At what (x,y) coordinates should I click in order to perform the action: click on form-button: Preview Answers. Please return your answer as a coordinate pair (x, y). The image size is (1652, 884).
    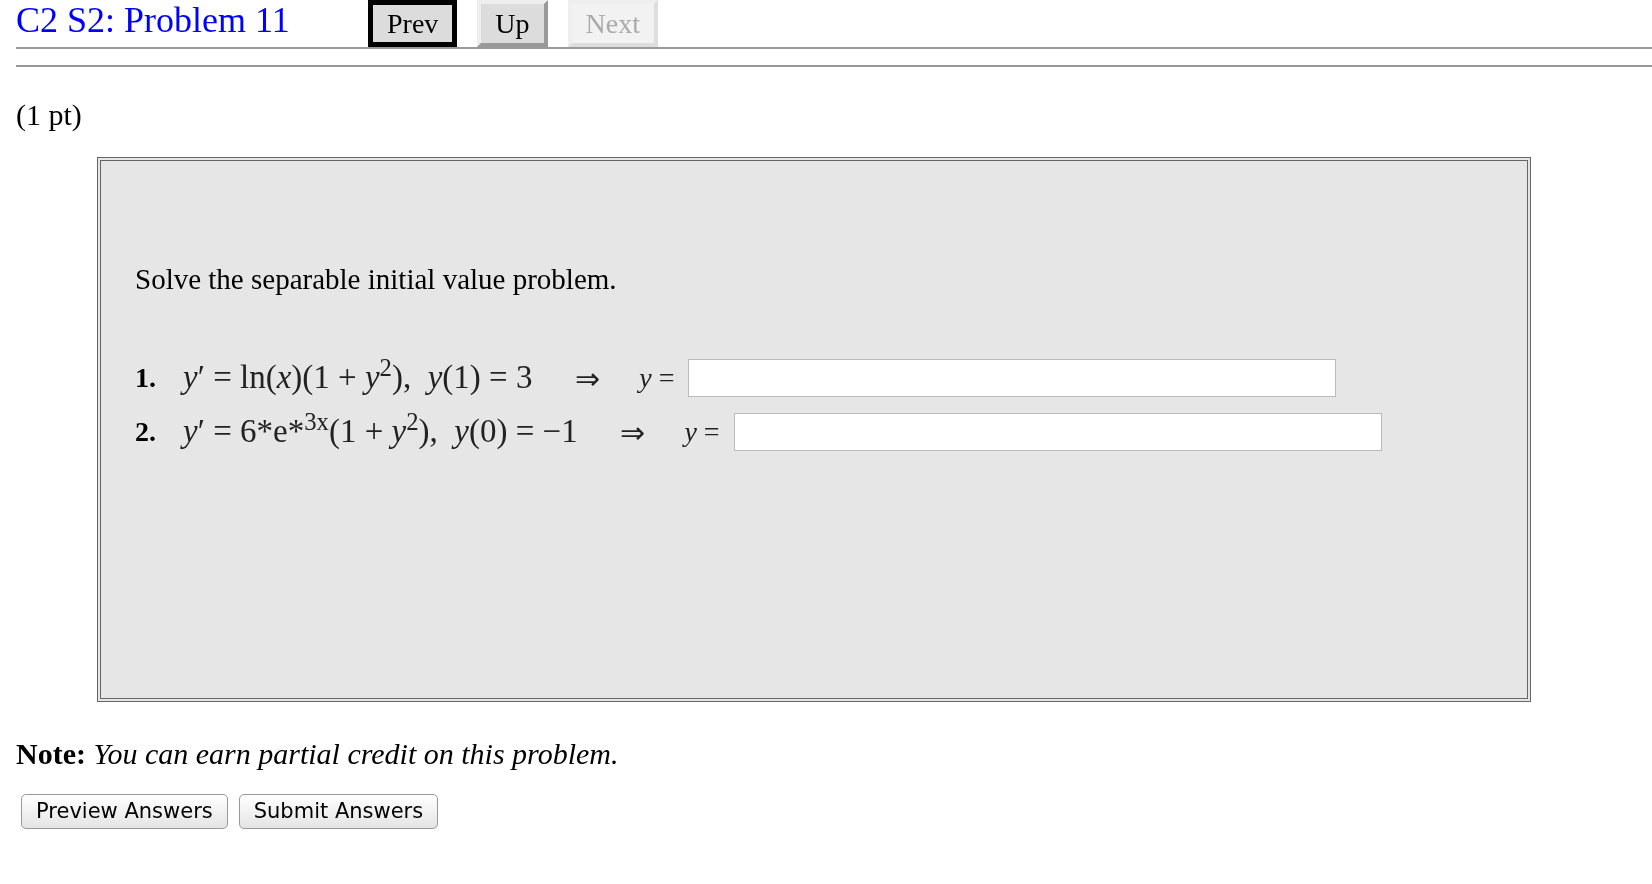
    Looking at the image, I should click on (124, 811).